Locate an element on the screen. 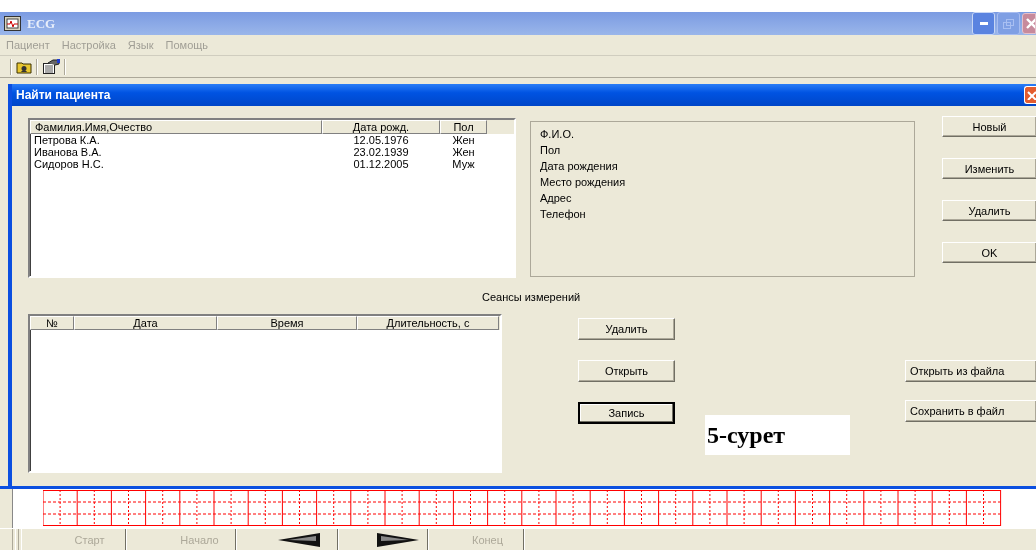  table-cell-text: Петрова К.А. is located at coordinates (67, 140).